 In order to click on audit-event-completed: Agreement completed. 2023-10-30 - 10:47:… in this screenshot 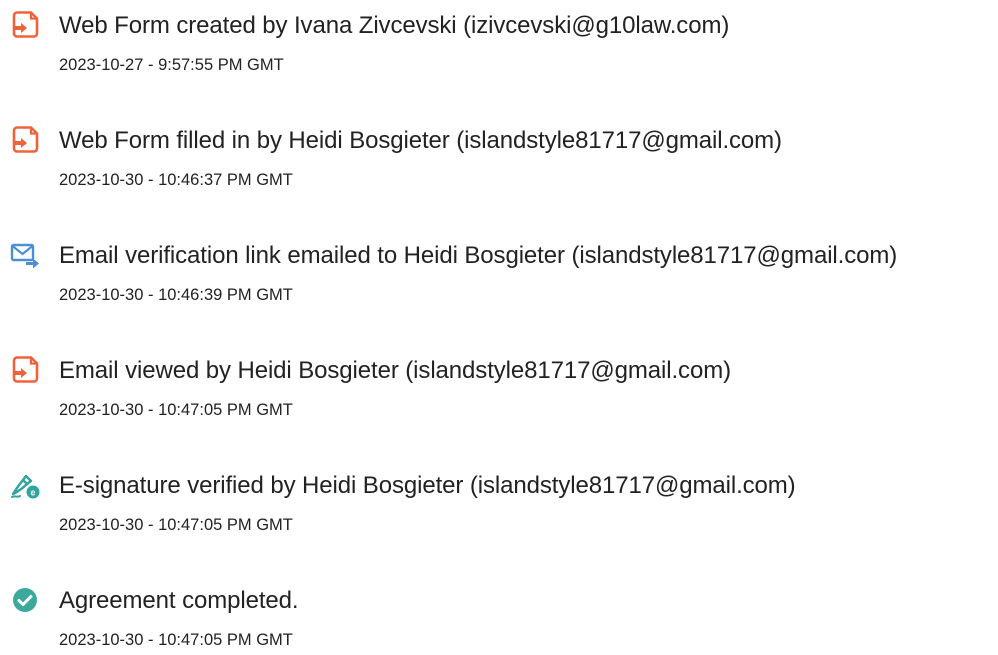, I will do `click(499, 615)`.